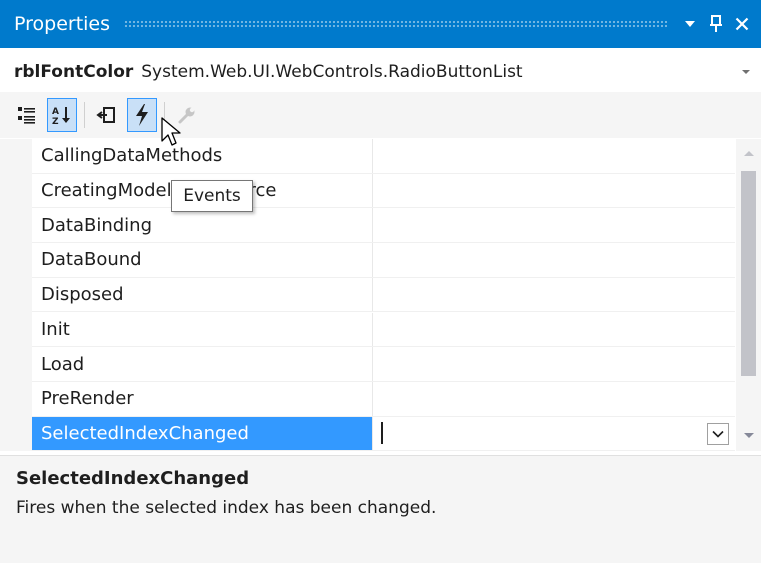 The height and width of the screenshot is (563, 761). Describe the element at coordinates (55, 121) in the screenshot. I see `svg-text: Z` at that location.